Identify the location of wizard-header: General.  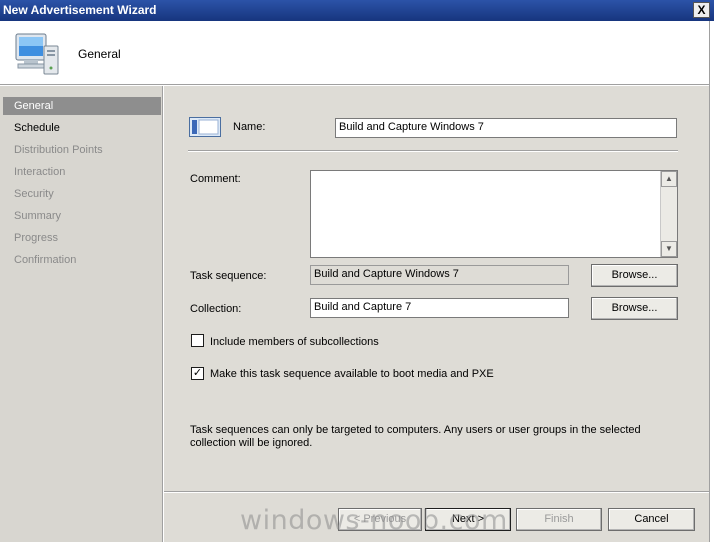
(357, 53).